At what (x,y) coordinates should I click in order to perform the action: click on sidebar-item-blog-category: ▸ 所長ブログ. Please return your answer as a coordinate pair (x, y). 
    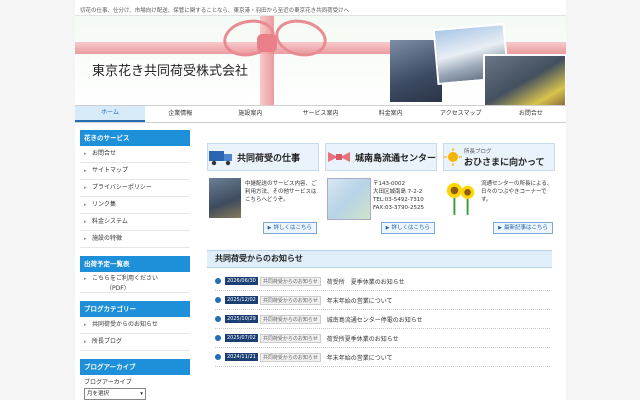
    Looking at the image, I should click on (135, 342).